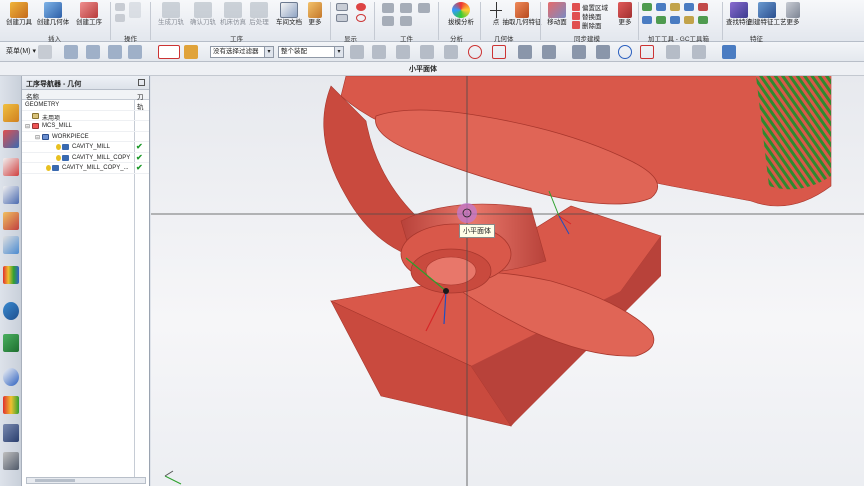 The width and height of the screenshot is (864, 486). I want to click on display-circle-icon, so click(361, 18).